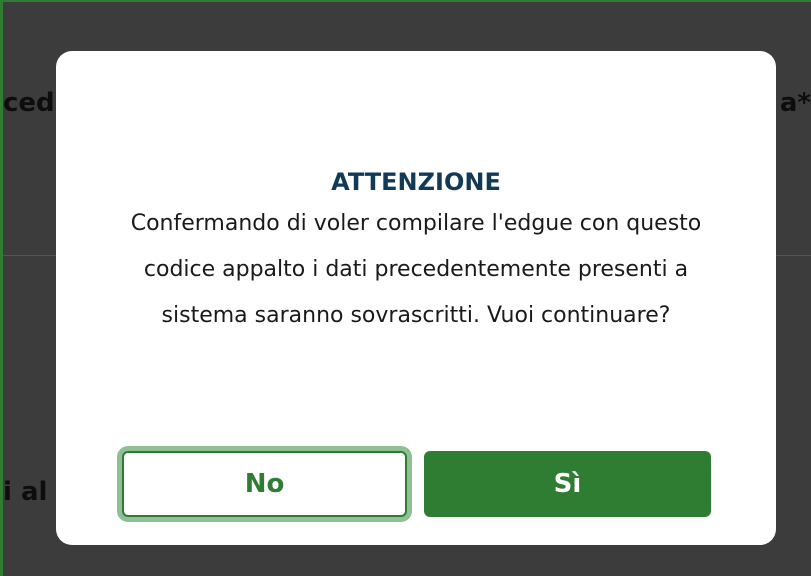  I want to click on no-button: No, so click(264, 484).